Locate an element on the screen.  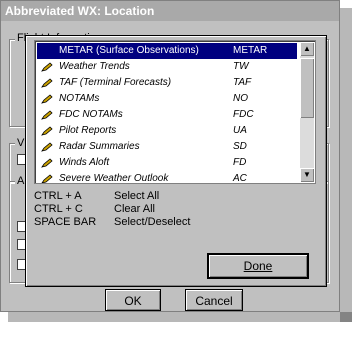
list-item: Pilot Reports UA is located at coordinates (167, 131).